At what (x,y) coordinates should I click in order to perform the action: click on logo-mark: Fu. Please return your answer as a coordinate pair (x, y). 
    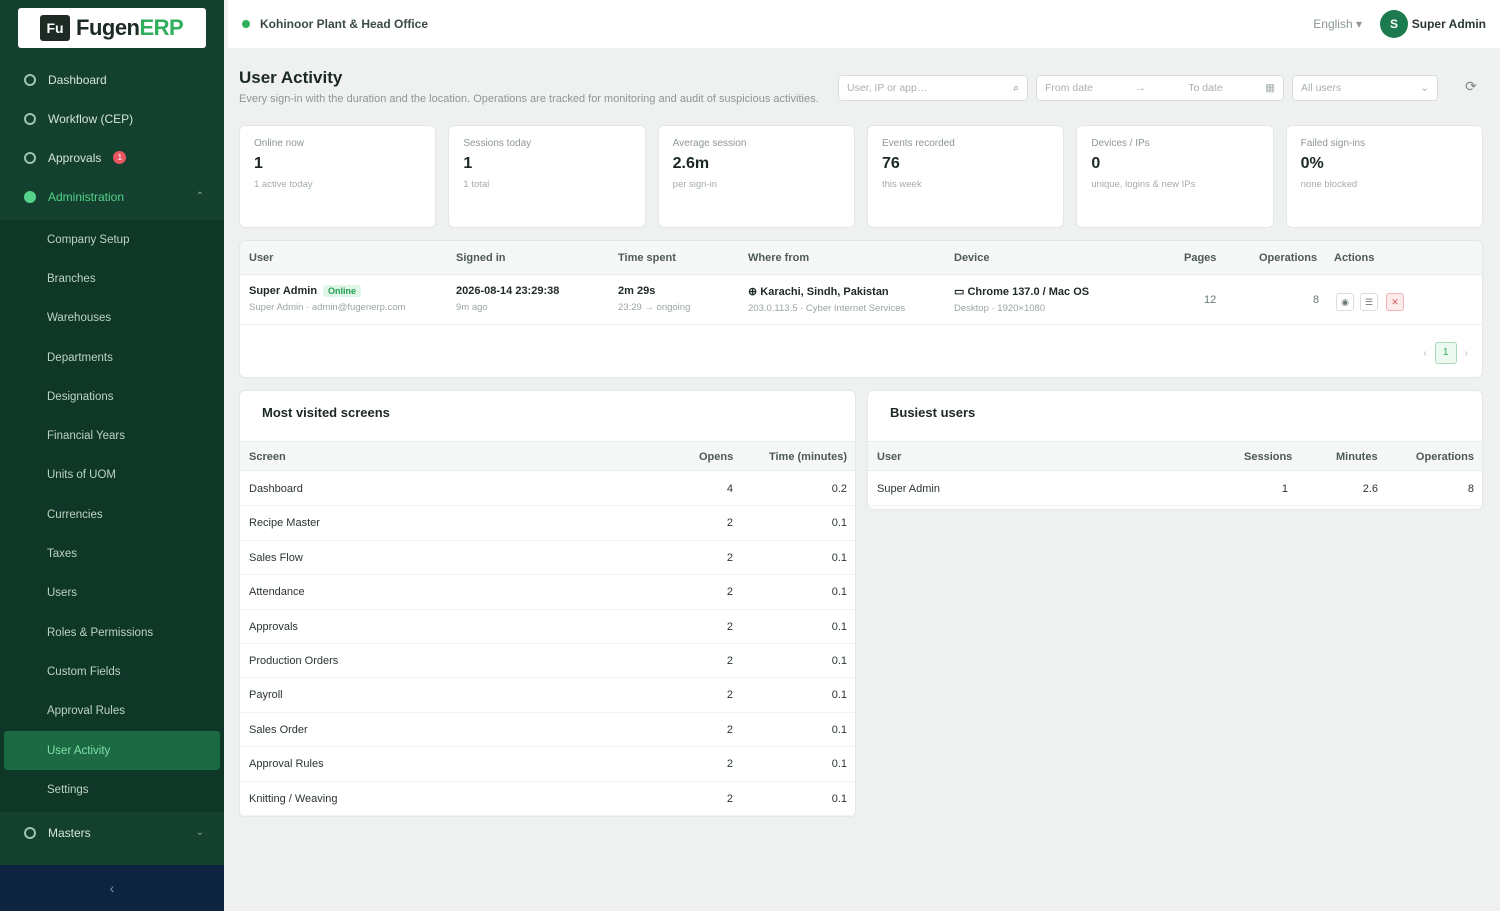
    Looking at the image, I should click on (55, 28).